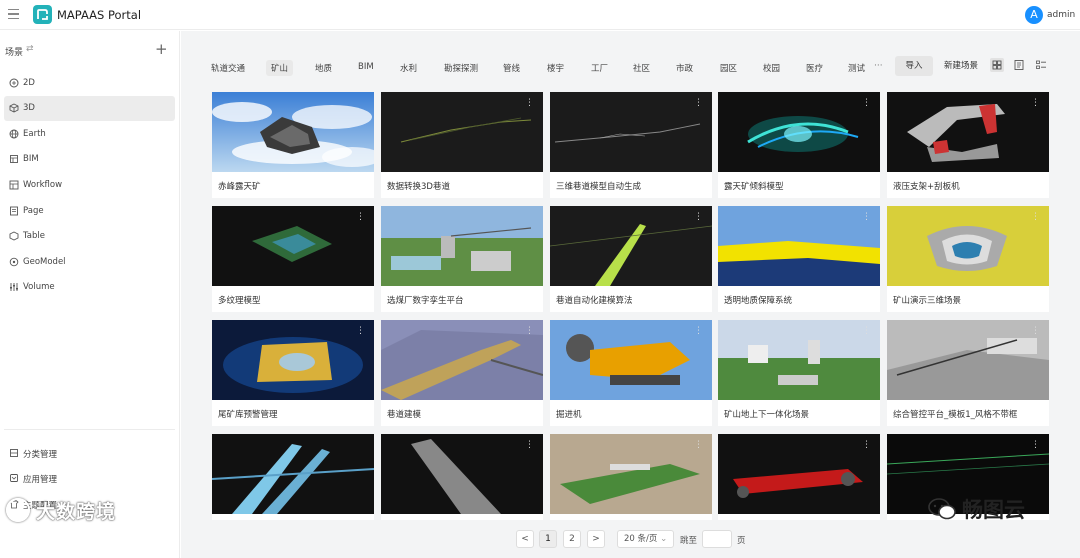 This screenshot has width=1080, height=558. What do you see at coordinates (89, 287) in the screenshot?
I see `sidebar-item-volume: Volume` at bounding box center [89, 287].